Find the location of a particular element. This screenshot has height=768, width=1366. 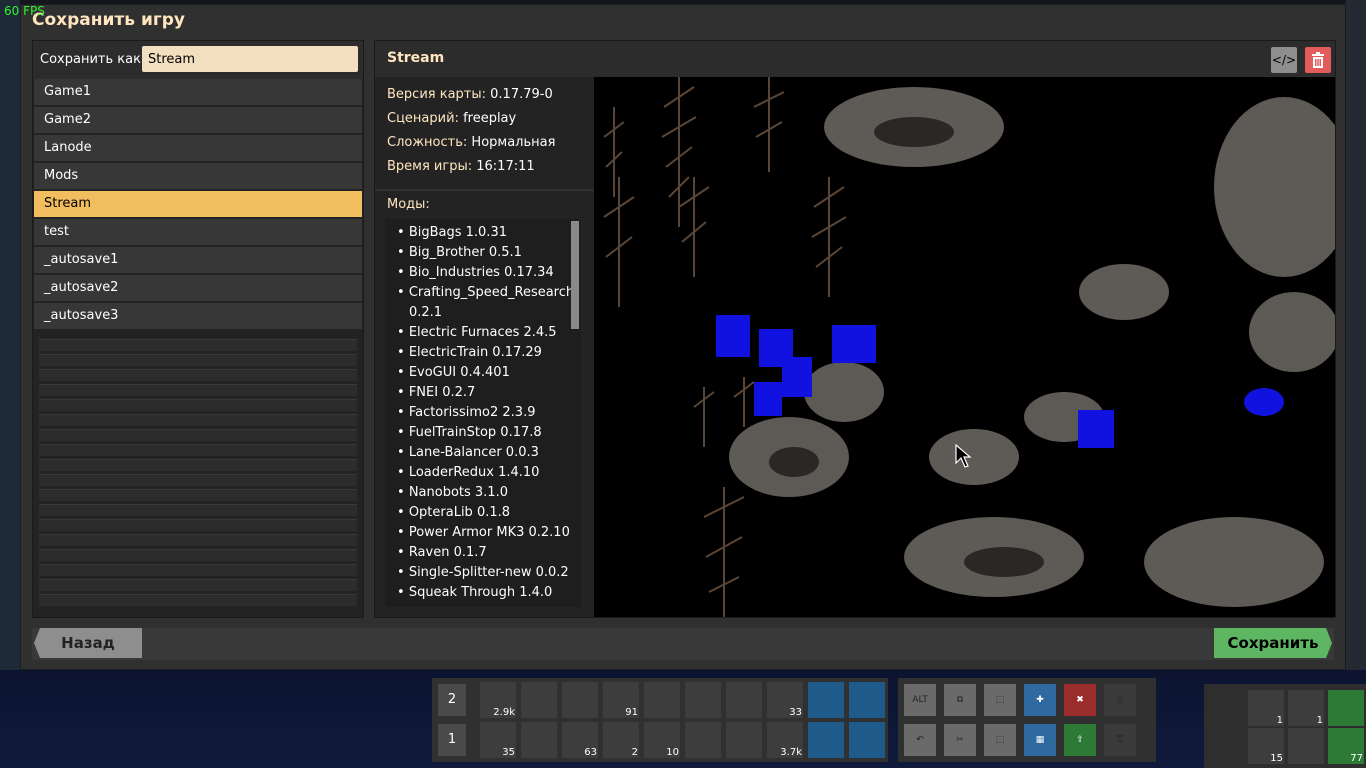

mod-item: Power Armor MK3 0.2.10 is located at coordinates (486, 533).